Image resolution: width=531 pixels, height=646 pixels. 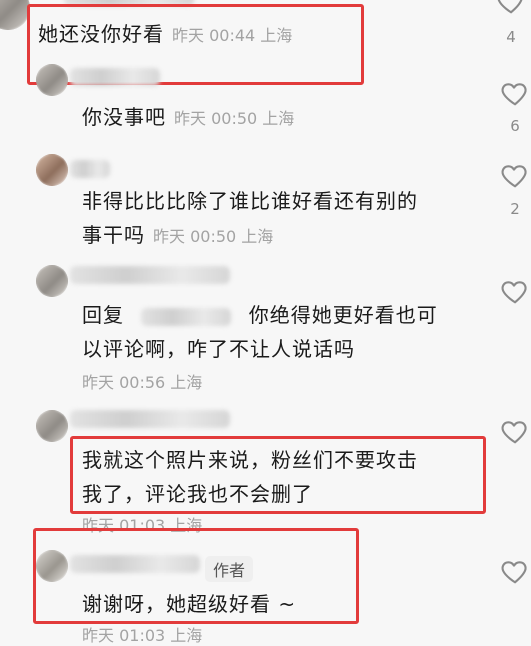 I want to click on reply-prefix: 回复, so click(x=103, y=315).